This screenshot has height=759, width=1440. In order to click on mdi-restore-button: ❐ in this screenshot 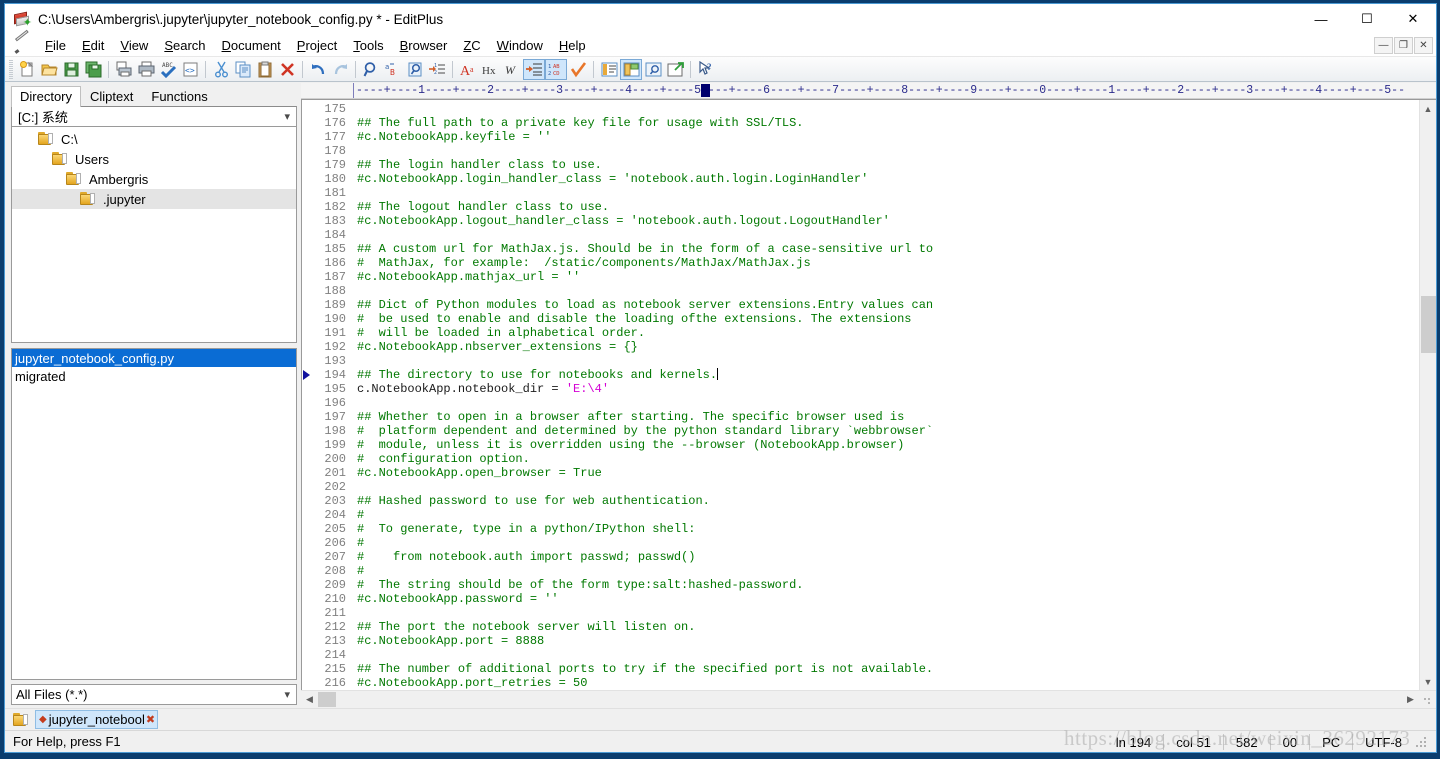, I will do `click(1403, 45)`.